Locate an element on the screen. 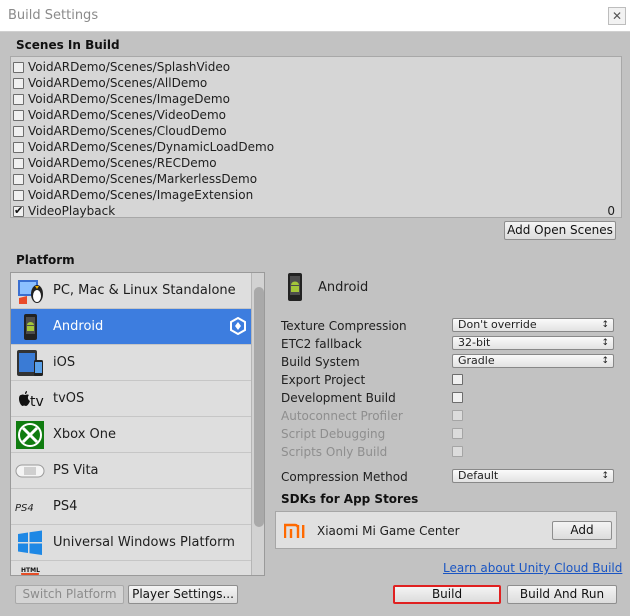 The height and width of the screenshot is (616, 630). scene-path: VoidARDemo/Scenes/VideoDemo is located at coordinates (127, 115).